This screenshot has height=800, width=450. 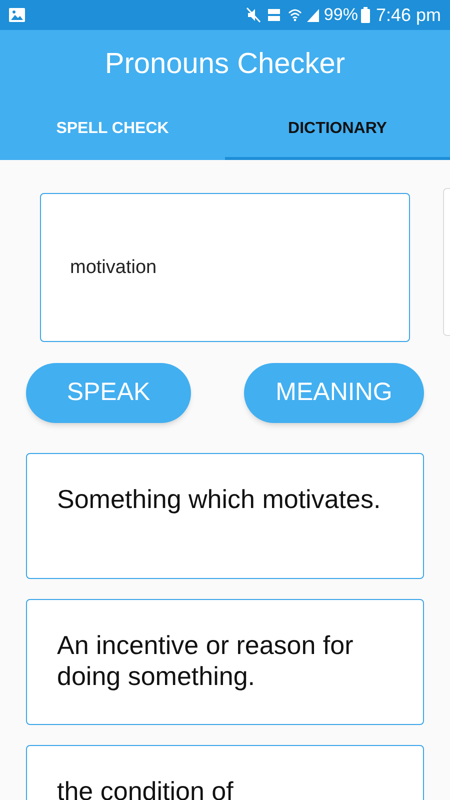 What do you see at coordinates (145, 788) in the screenshot?
I see `meaning-text: the condition of` at bounding box center [145, 788].